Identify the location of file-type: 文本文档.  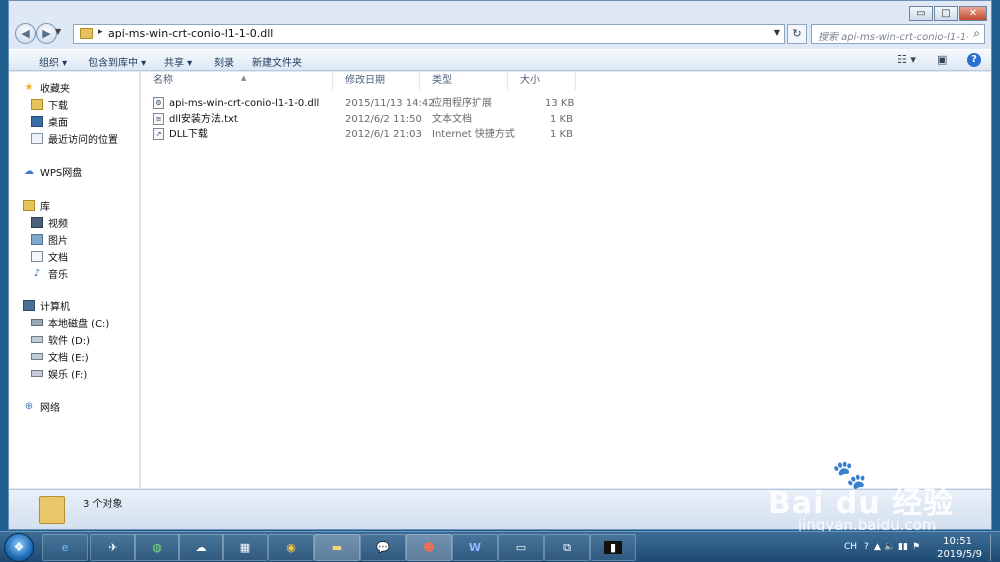
(452, 119).